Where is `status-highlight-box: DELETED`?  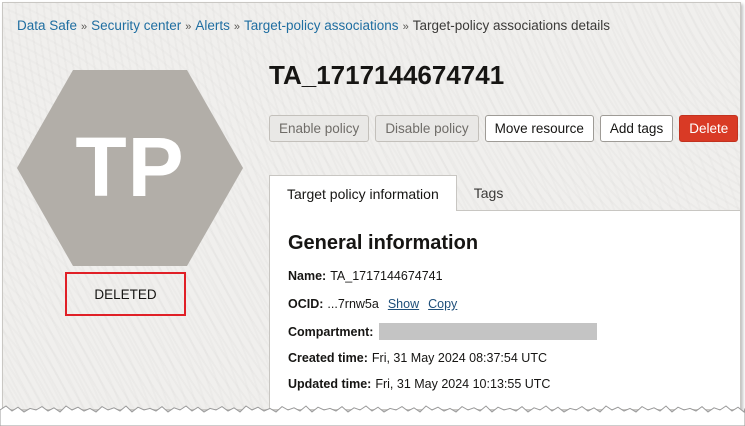
status-highlight-box: DELETED is located at coordinates (125, 294).